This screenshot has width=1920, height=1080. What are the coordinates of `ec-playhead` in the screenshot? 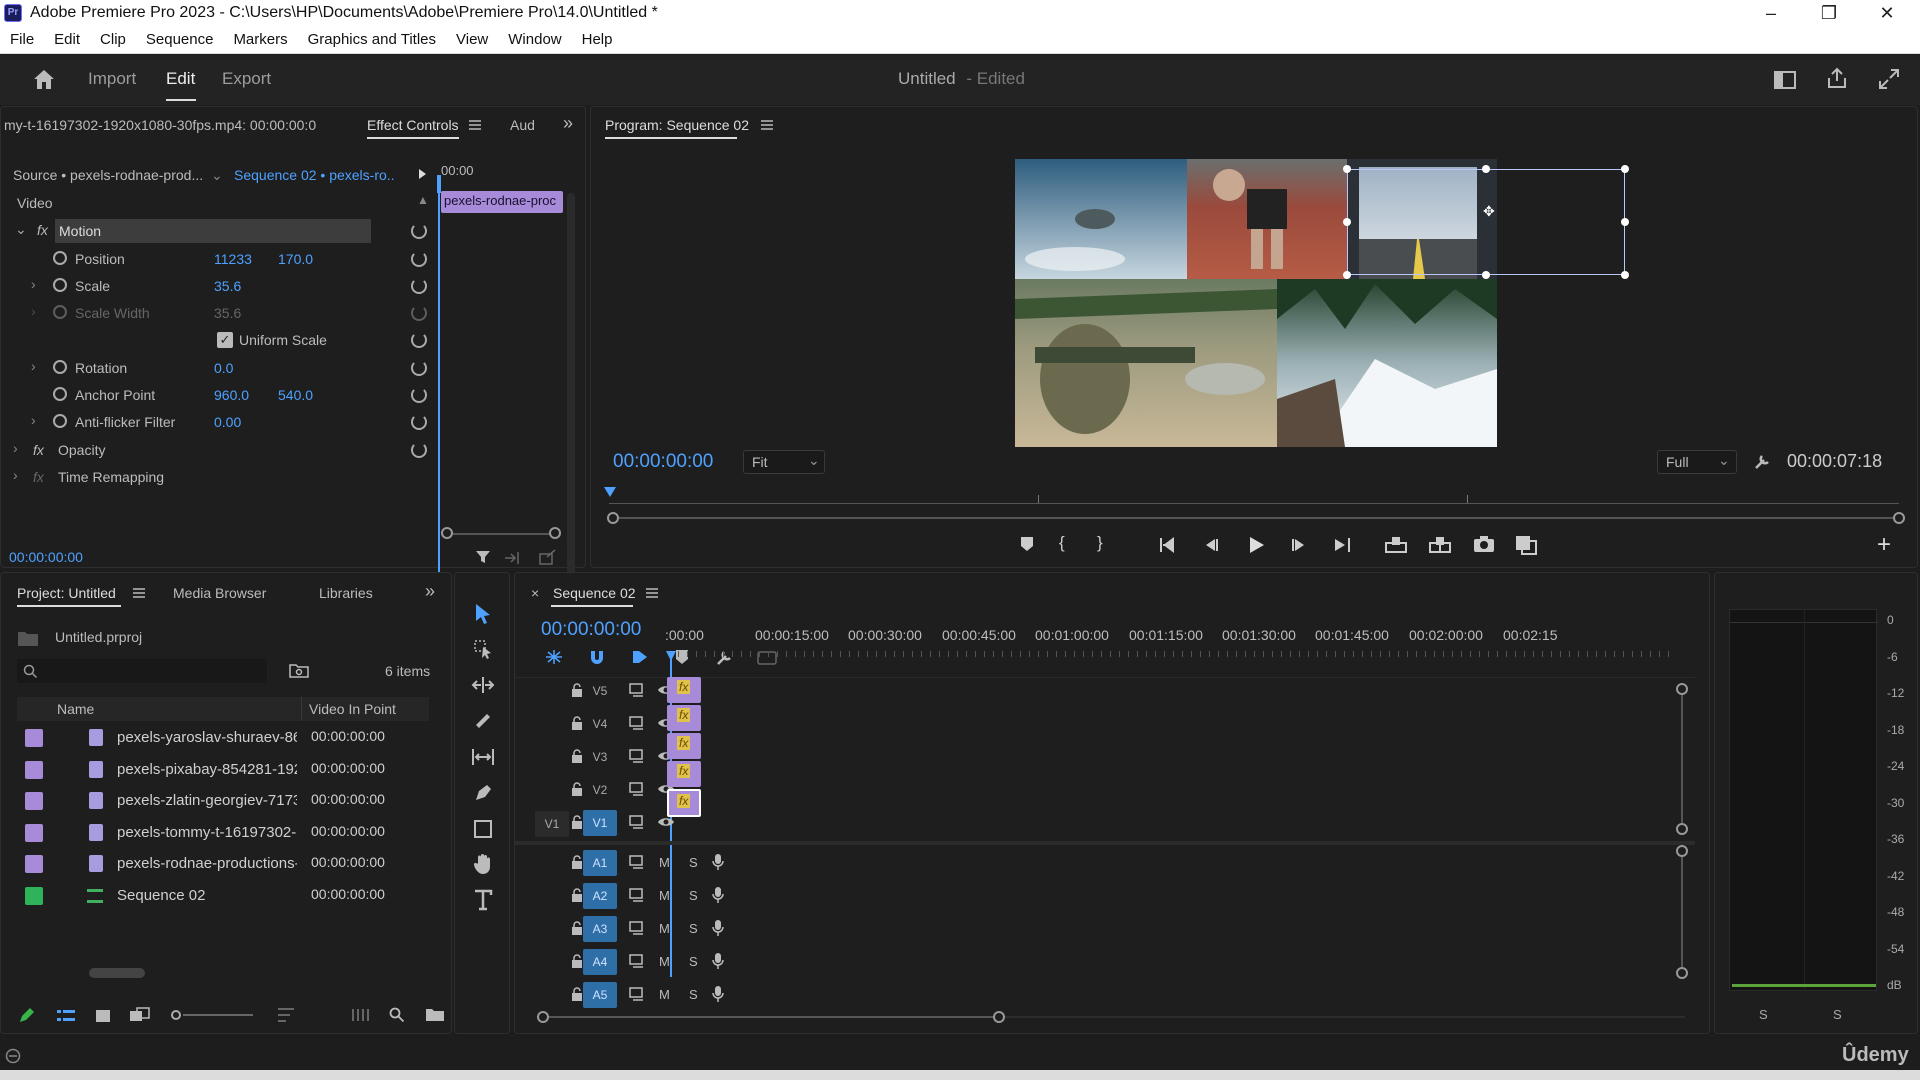 It's located at (439, 184).